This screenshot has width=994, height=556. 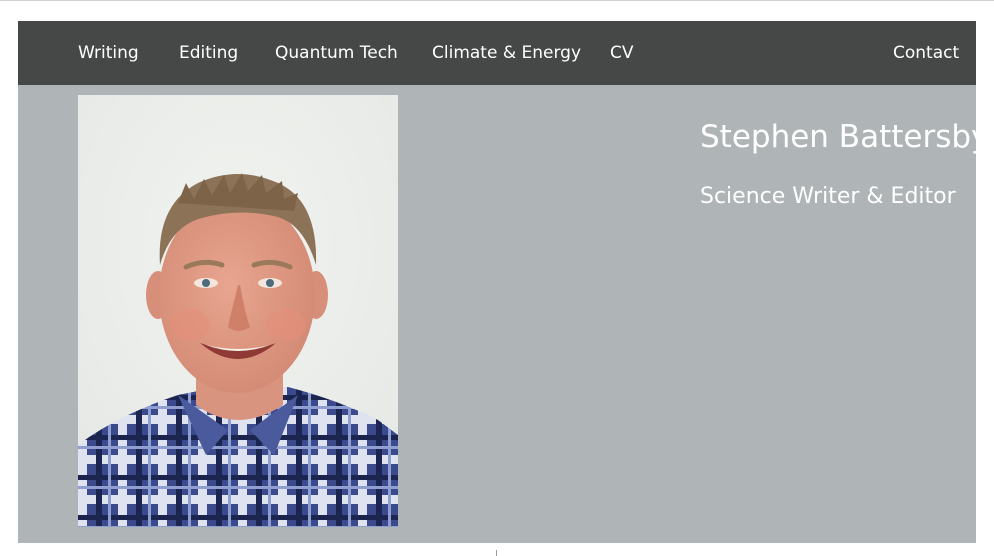 I want to click on hero-role: Science Writer & Editor, so click(x=828, y=196).